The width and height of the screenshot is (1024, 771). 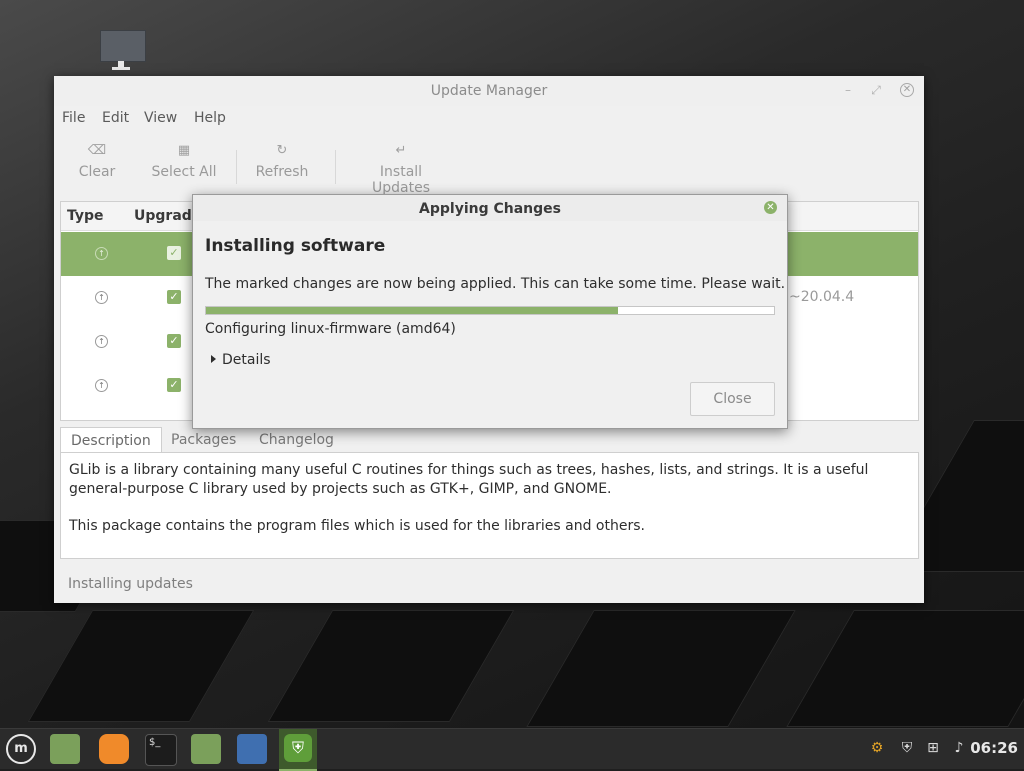 What do you see at coordinates (877, 748) in the screenshot?
I see `update-notifier-icon: ⚙` at bounding box center [877, 748].